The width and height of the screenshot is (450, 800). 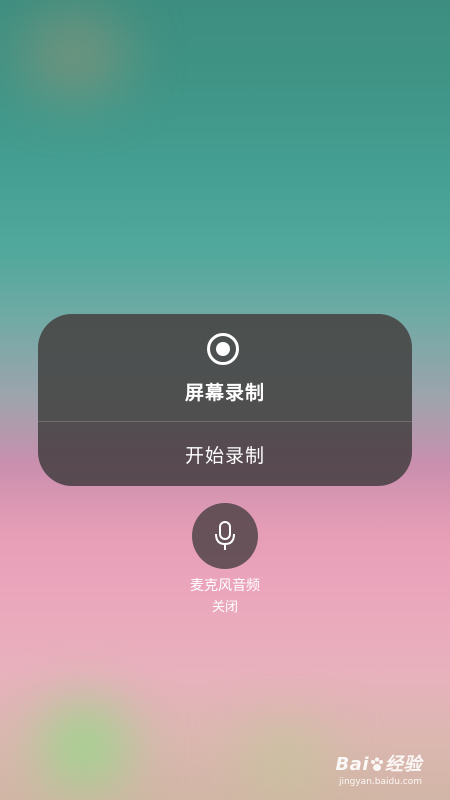 What do you see at coordinates (225, 454) in the screenshot?
I see `start-recording-button: 开始录制` at bounding box center [225, 454].